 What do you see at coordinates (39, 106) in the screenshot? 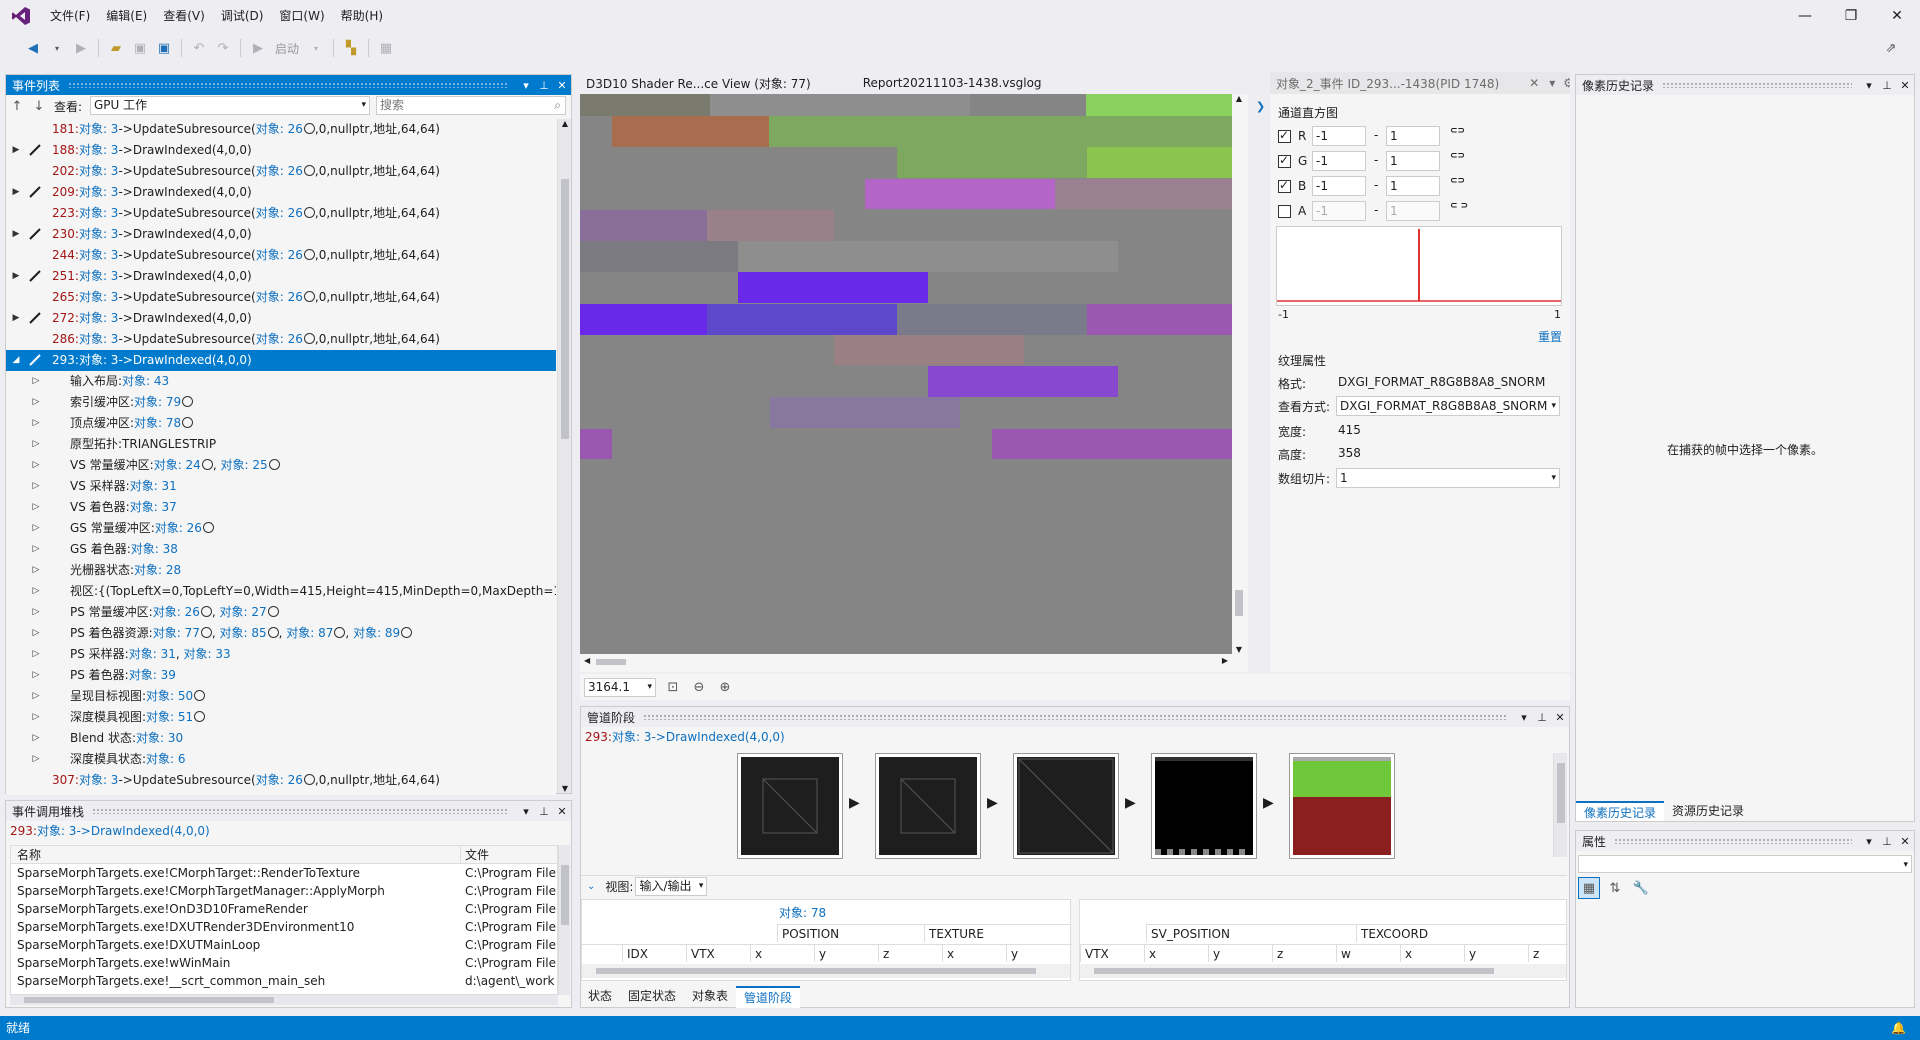
I see `sort-down-icon: ↓` at bounding box center [39, 106].